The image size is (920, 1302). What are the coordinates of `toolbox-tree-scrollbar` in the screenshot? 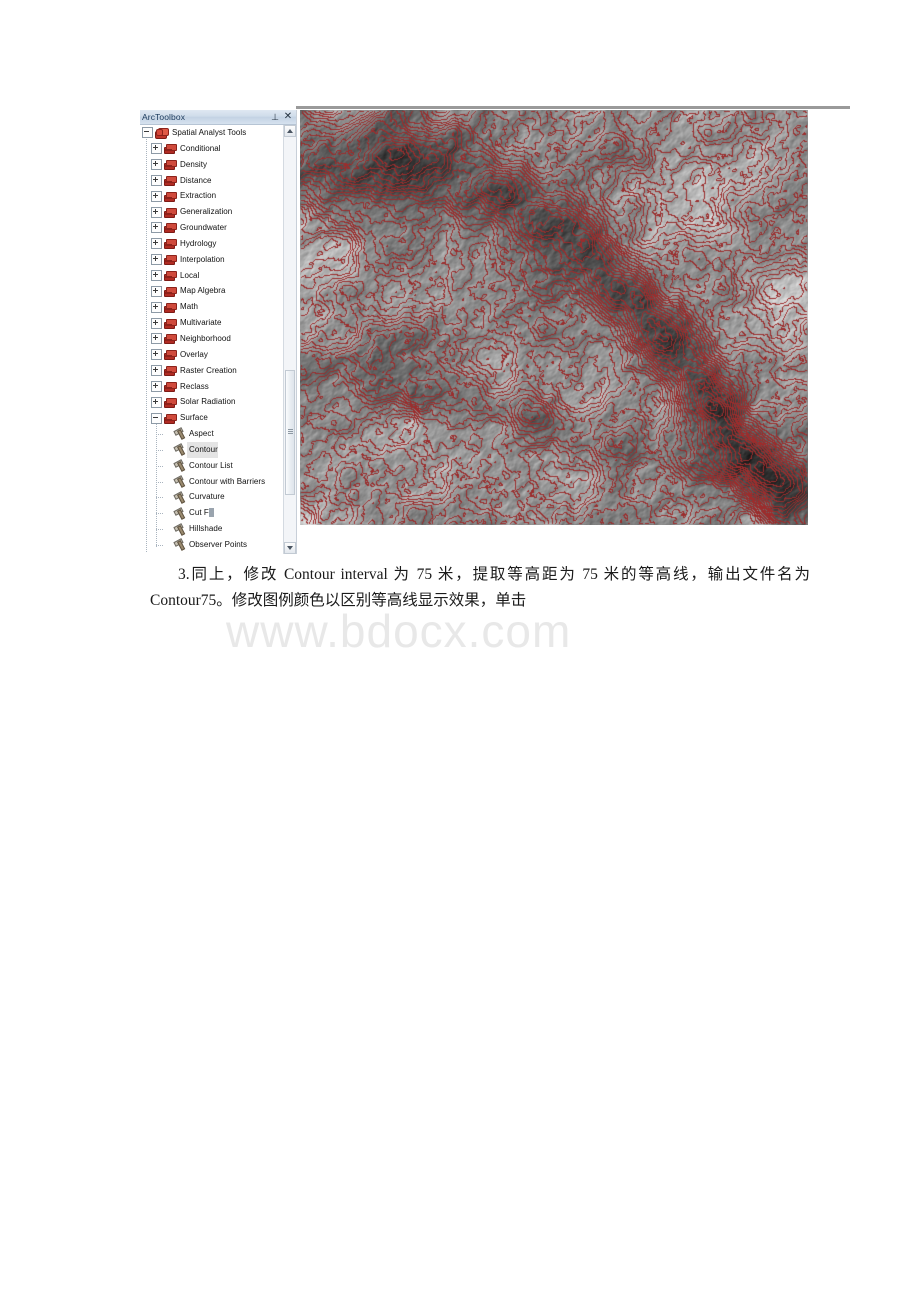 It's located at (289, 339).